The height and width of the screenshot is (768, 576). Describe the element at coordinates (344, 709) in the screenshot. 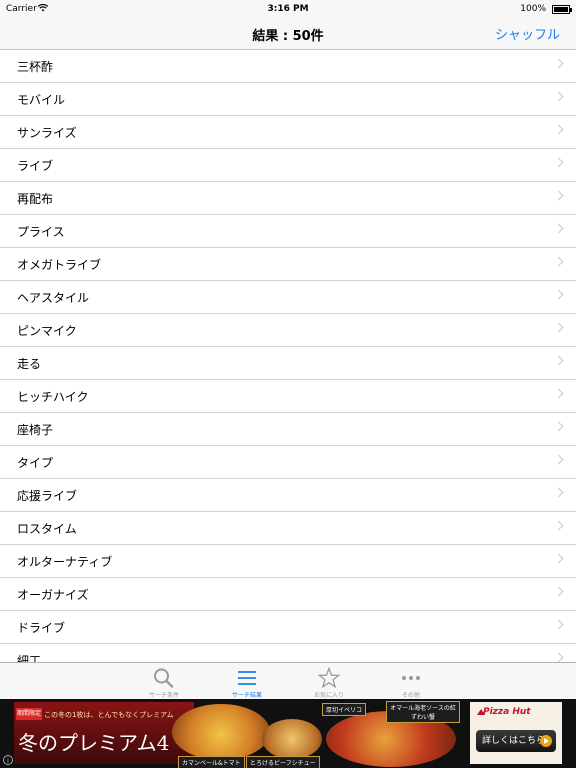

I see `ad-product-tag: 厚切イベリコ` at that location.